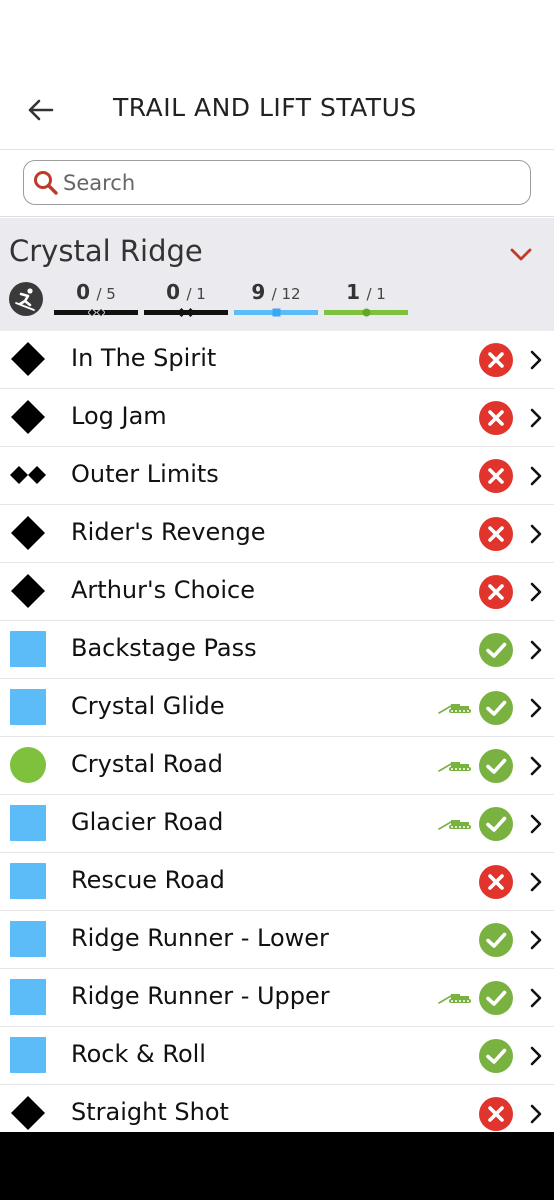  What do you see at coordinates (277, 360) in the screenshot?
I see `trail-row: In The Spirit` at bounding box center [277, 360].